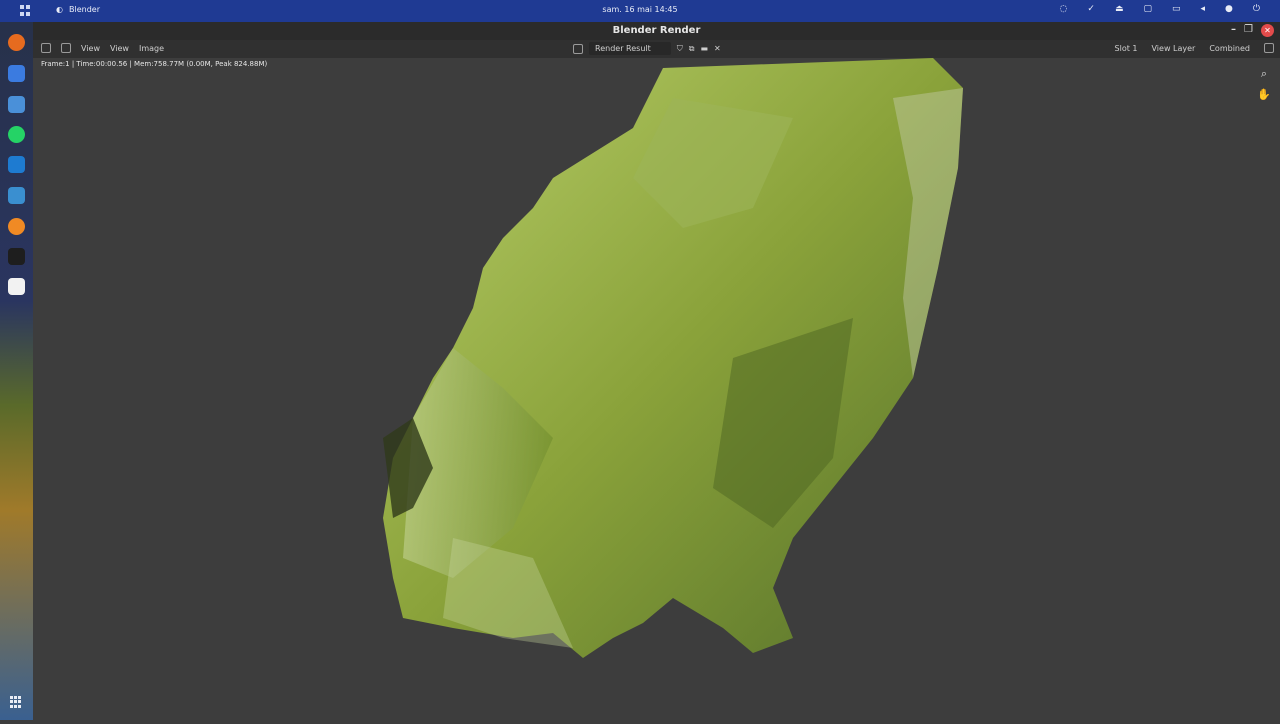 The width and height of the screenshot is (1280, 724). Describe the element at coordinates (1202, 9) in the screenshot. I see `volume-icon: ◂` at that location.